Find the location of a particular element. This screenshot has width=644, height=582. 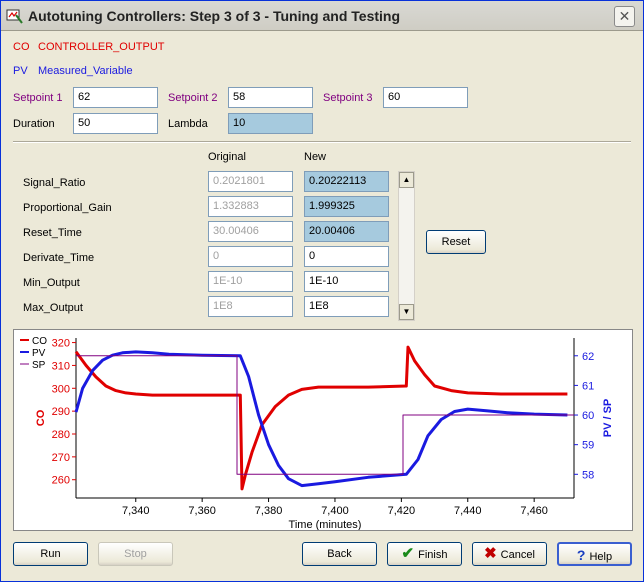

param-original-field: 1E8 is located at coordinates (250, 306).